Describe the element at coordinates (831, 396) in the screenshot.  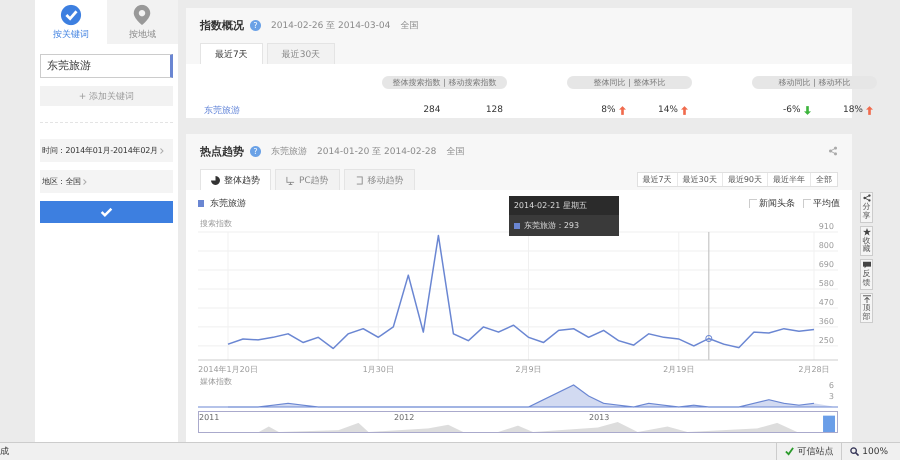
I see `y-tick-label: 3` at that location.